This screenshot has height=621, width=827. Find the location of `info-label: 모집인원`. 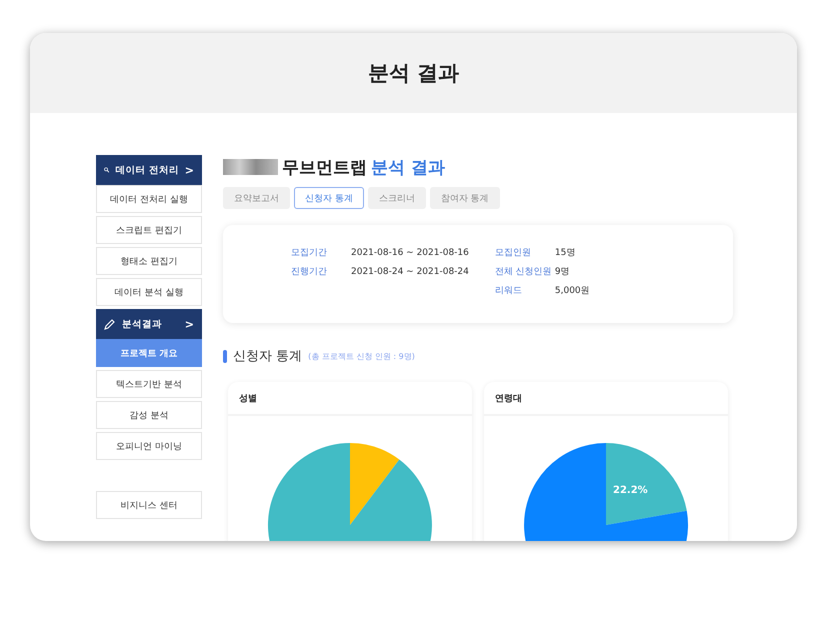

info-label: 모집인원 is located at coordinates (513, 253).